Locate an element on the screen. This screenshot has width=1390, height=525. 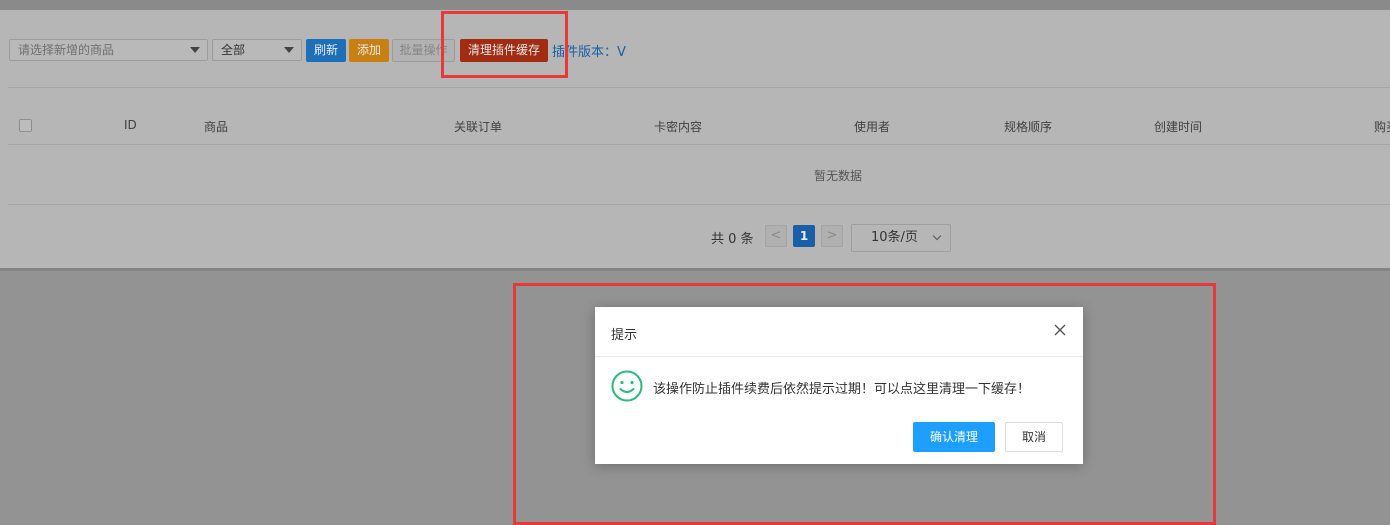
column-header-created-time: 创建时间 is located at coordinates (1178, 126).